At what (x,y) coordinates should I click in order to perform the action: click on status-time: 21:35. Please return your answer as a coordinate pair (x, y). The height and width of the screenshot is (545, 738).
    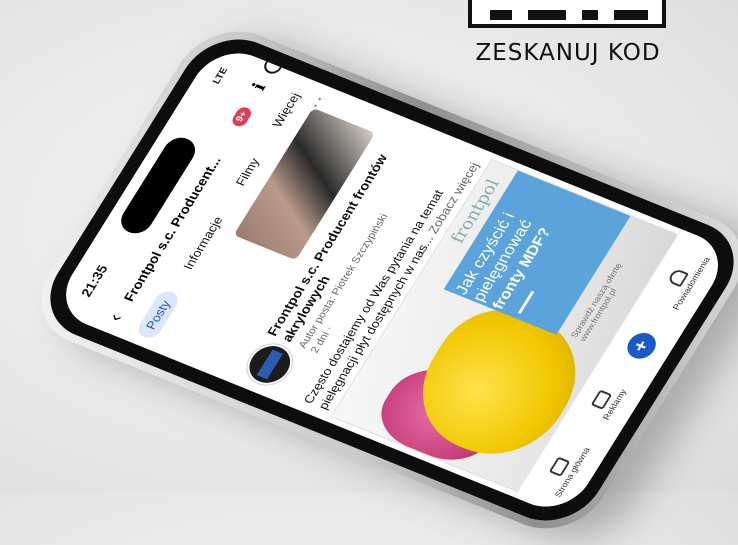
    Looking at the image, I should click on (94, 280).